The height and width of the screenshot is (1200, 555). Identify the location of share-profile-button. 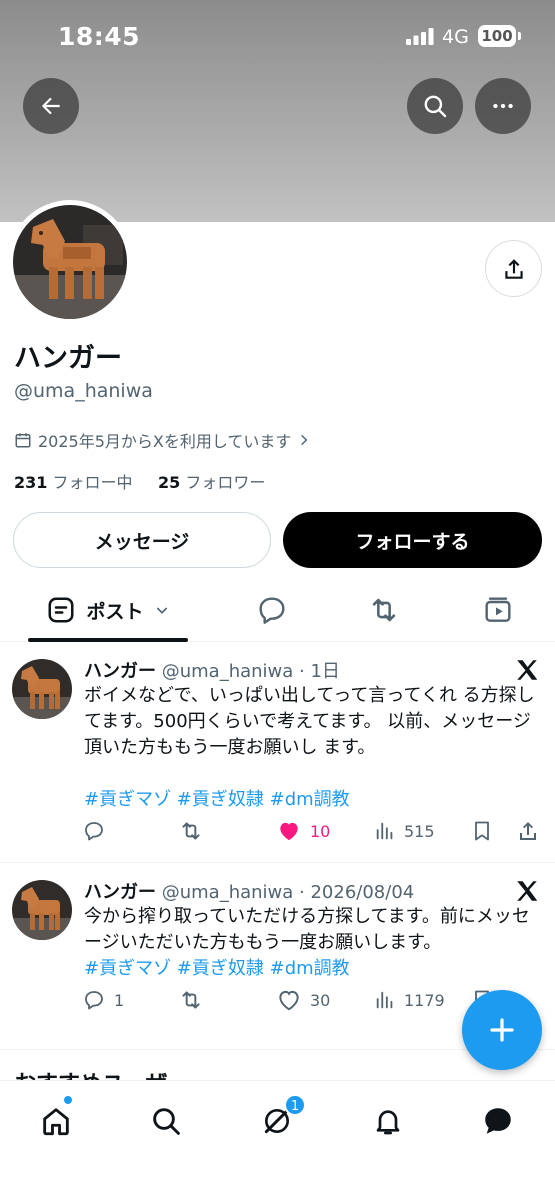
(513, 268).